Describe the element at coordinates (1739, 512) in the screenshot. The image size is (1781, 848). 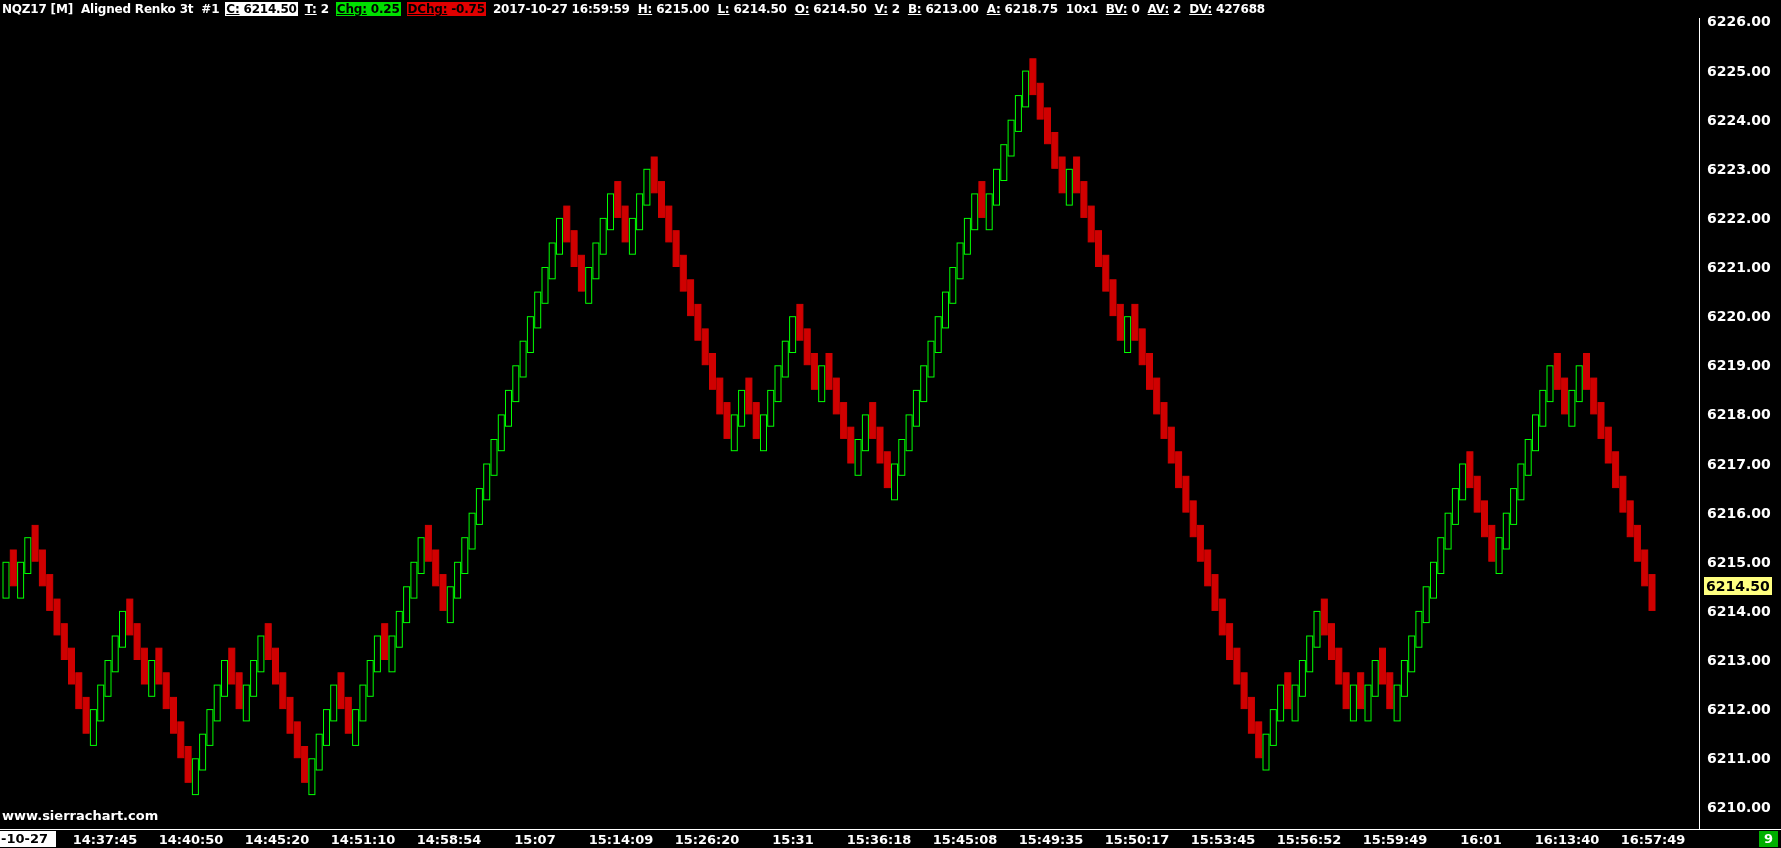
I see `price-label: 6216.00` at that location.